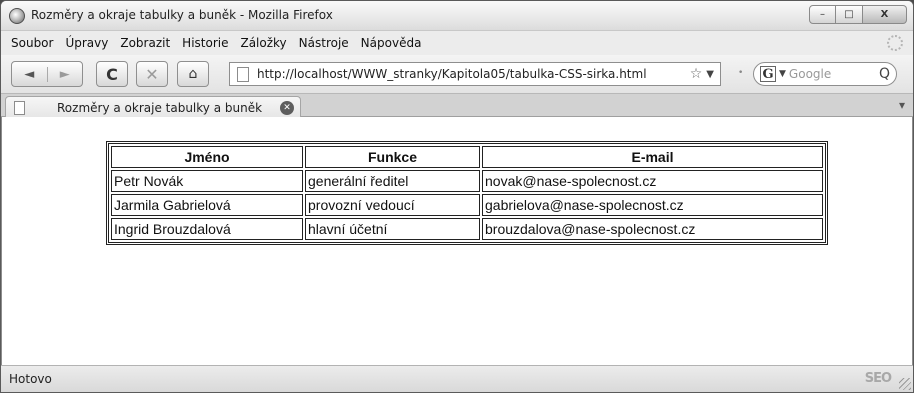 The width and height of the screenshot is (914, 393). Describe the element at coordinates (263, 43) in the screenshot. I see `menu-zalozky: Záložky` at that location.